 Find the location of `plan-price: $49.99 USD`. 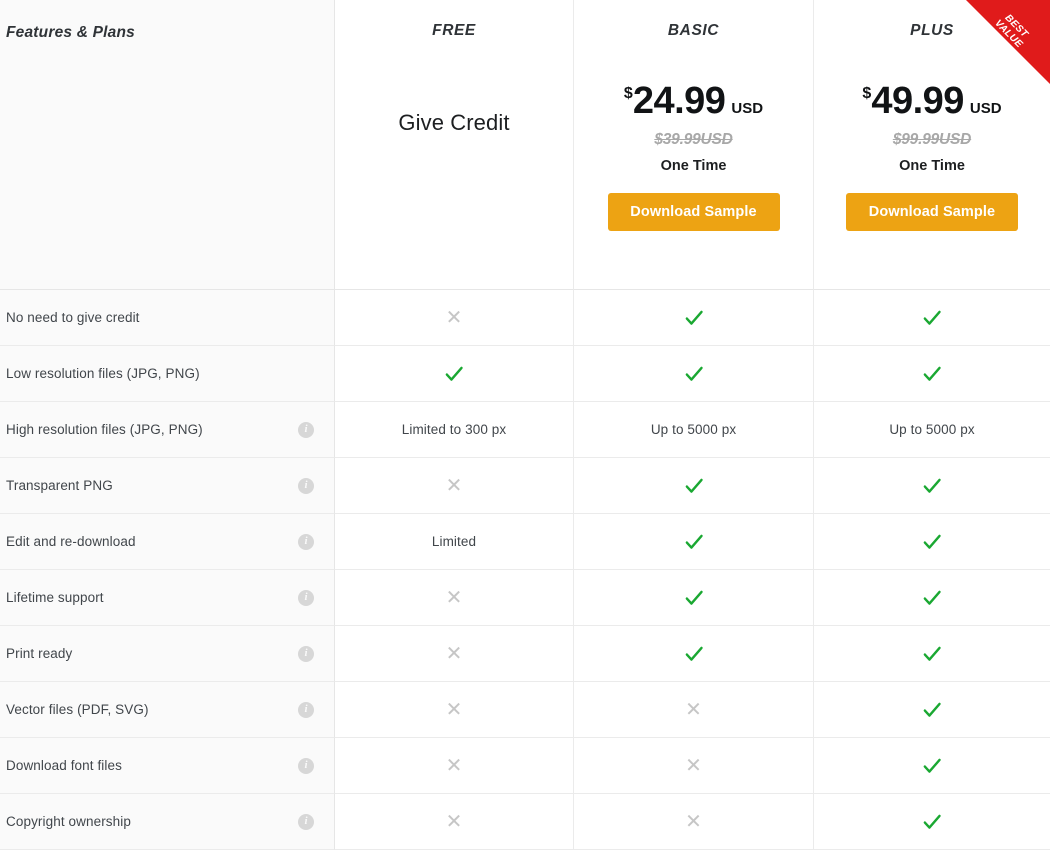

plan-price: $49.99 USD is located at coordinates (931, 101).